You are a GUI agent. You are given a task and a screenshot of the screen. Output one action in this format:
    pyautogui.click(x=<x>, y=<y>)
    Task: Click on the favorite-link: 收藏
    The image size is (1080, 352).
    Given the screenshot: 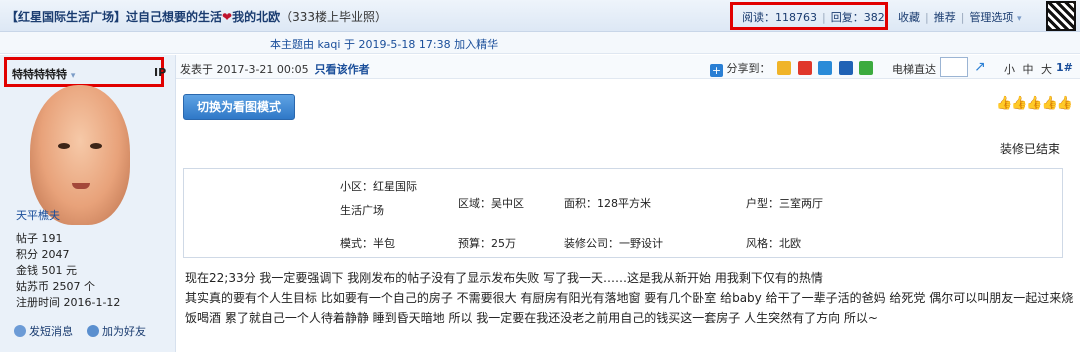 What is the action you would take?
    pyautogui.click(x=909, y=17)
    